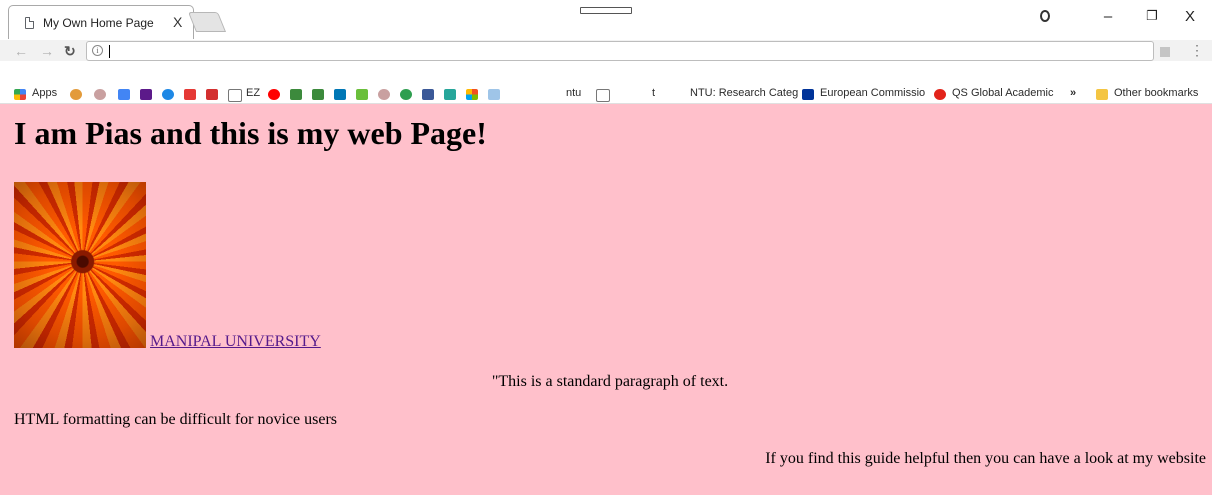  What do you see at coordinates (274, 94) in the screenshot?
I see `opera-icon` at bounding box center [274, 94].